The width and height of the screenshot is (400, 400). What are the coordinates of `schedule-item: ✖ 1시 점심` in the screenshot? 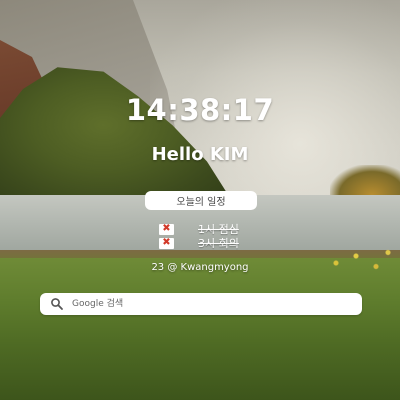 It's located at (219, 229).